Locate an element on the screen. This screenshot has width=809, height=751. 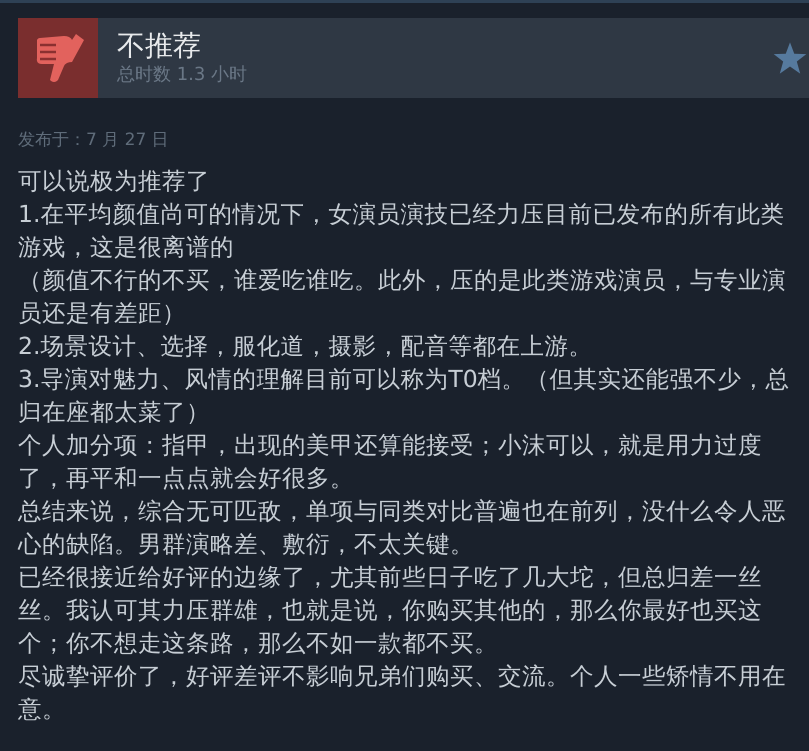
review-paragraph: 个人加分项：指甲，出现的美甲还算能接受；小沫可以，就是用力过度了，再平和一点点就会好很多。 is located at coordinates (390, 462).